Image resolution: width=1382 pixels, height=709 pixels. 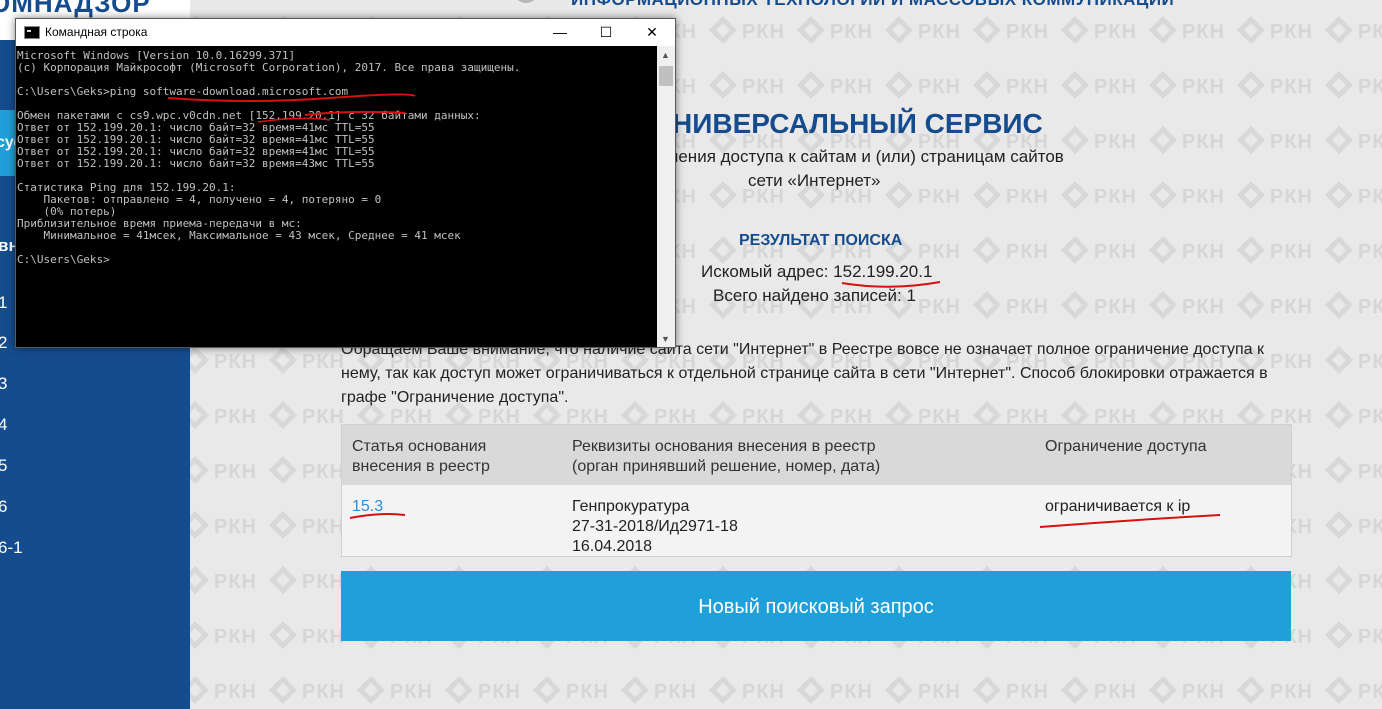 I want to click on result-count-value: 1, so click(x=911, y=295).